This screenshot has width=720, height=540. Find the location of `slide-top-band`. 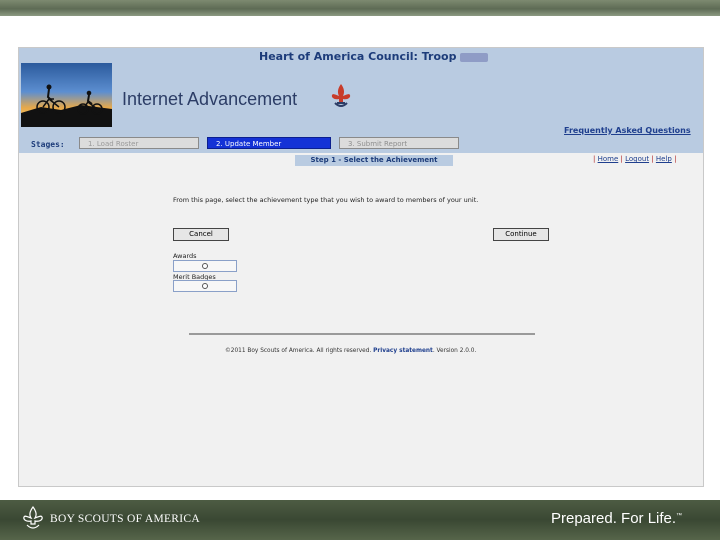

slide-top-band is located at coordinates (360, 8).